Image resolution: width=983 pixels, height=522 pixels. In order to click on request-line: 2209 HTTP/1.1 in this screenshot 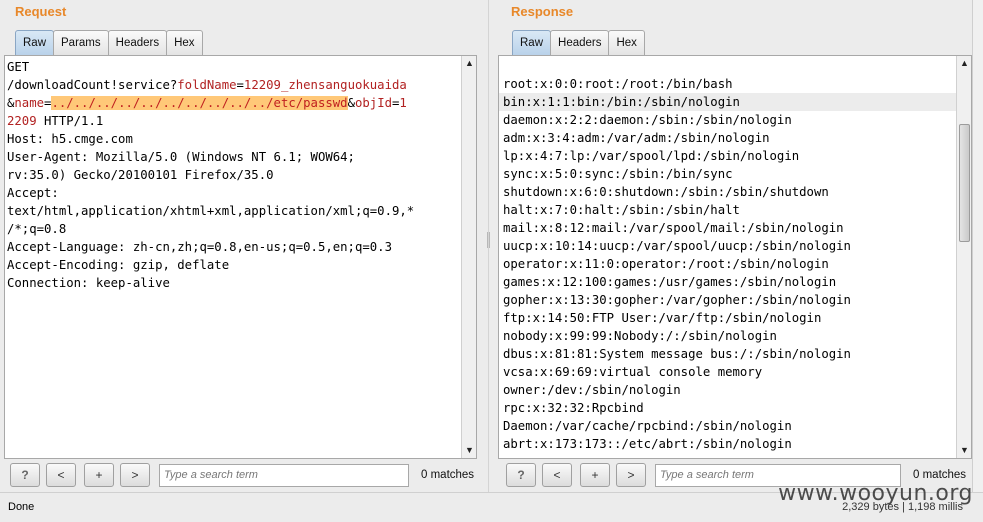, I will do `click(233, 121)`.